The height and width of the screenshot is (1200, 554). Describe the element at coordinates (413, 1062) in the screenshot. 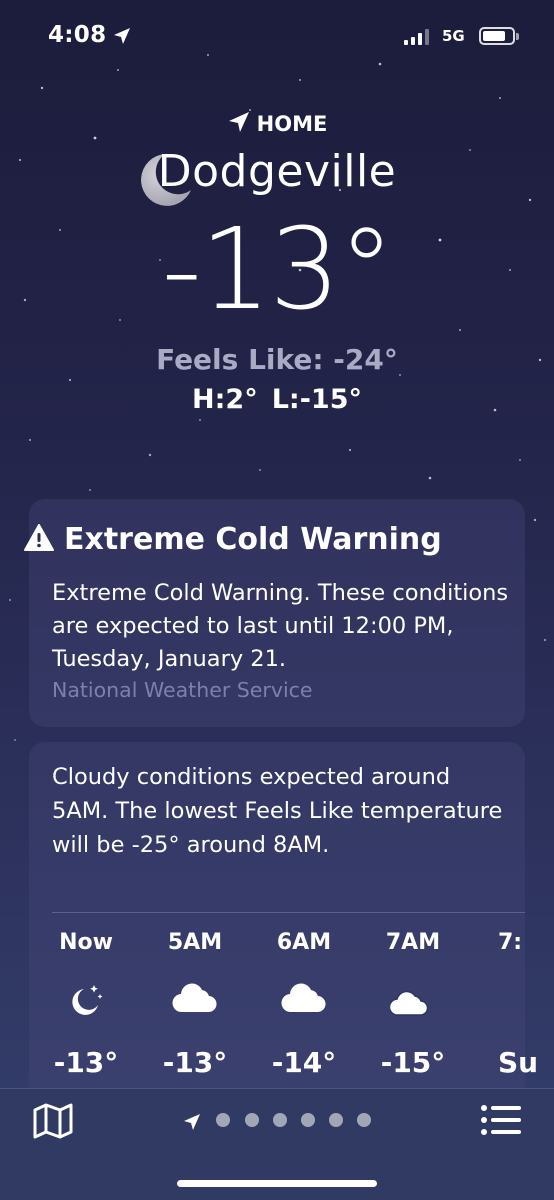

I see `hour-temperature: -15°` at that location.